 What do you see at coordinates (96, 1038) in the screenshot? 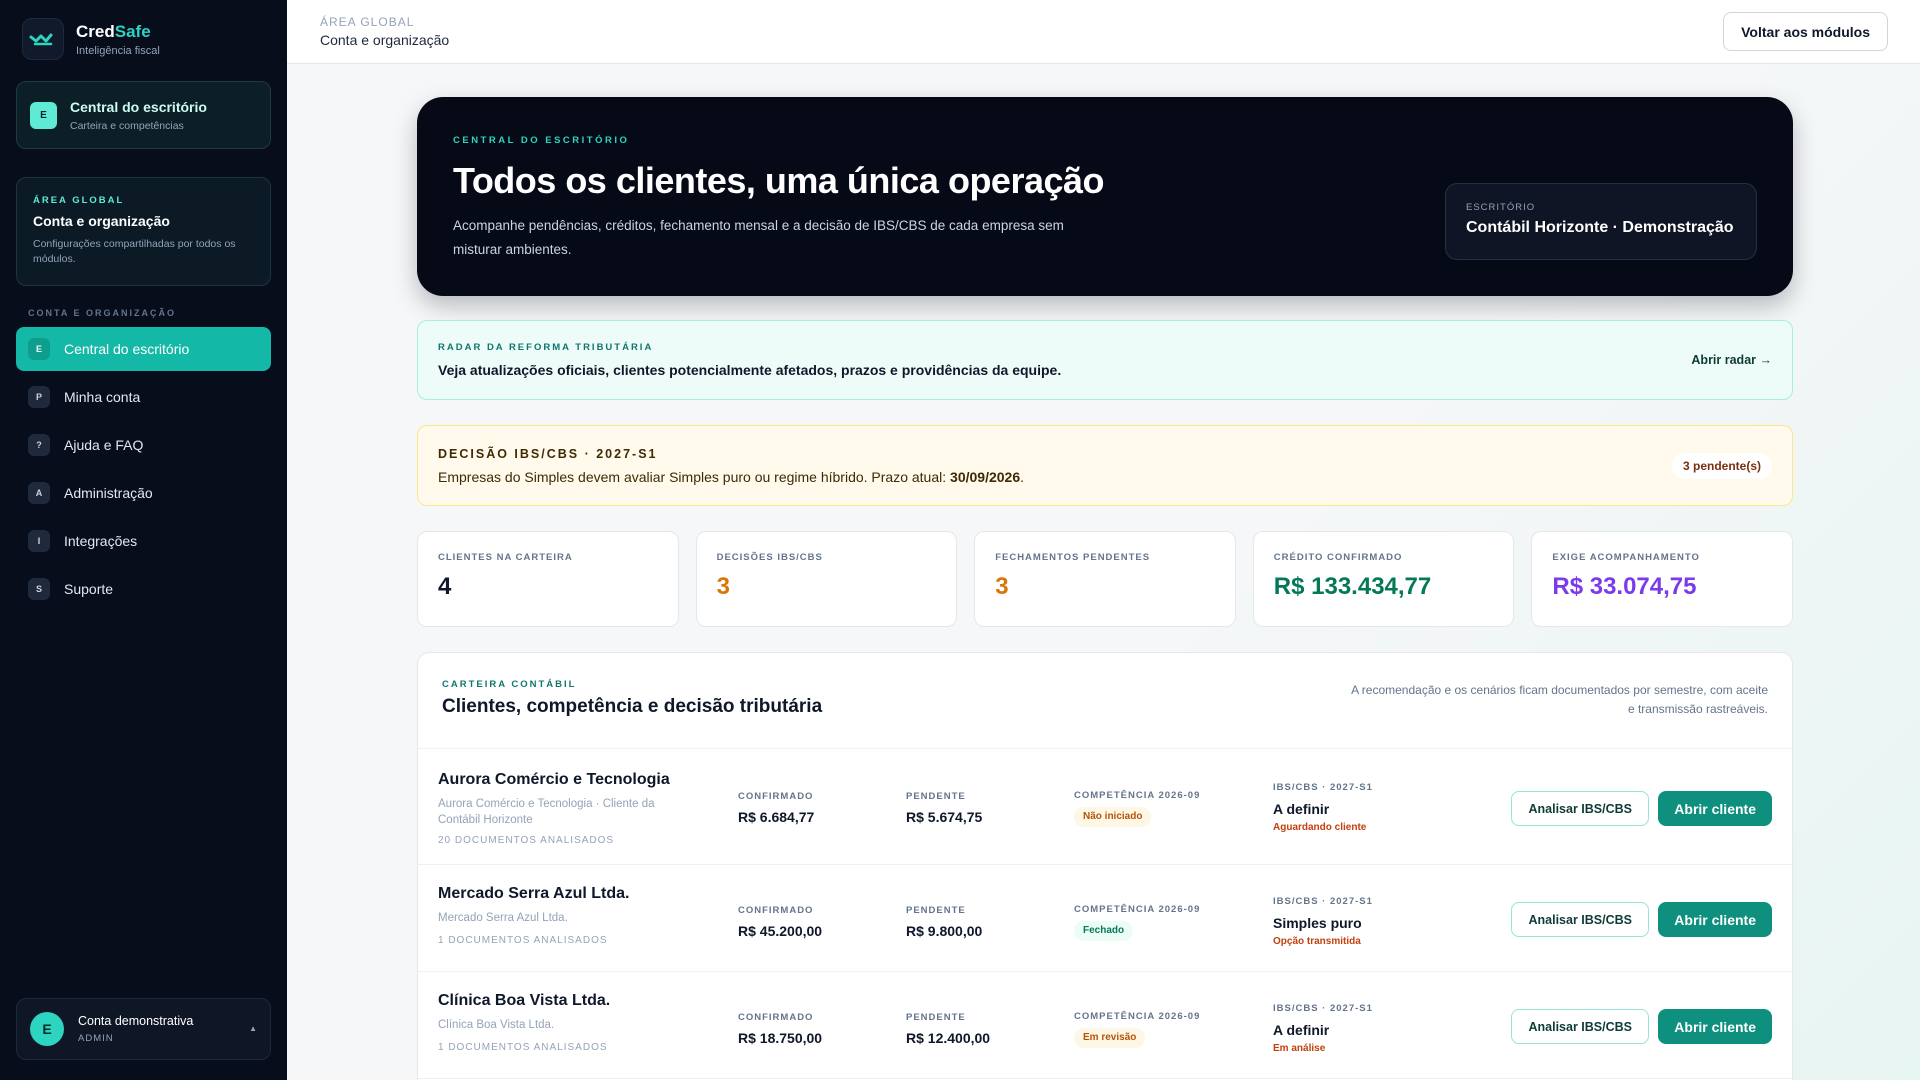
I see `user-role: ADMIN` at bounding box center [96, 1038].